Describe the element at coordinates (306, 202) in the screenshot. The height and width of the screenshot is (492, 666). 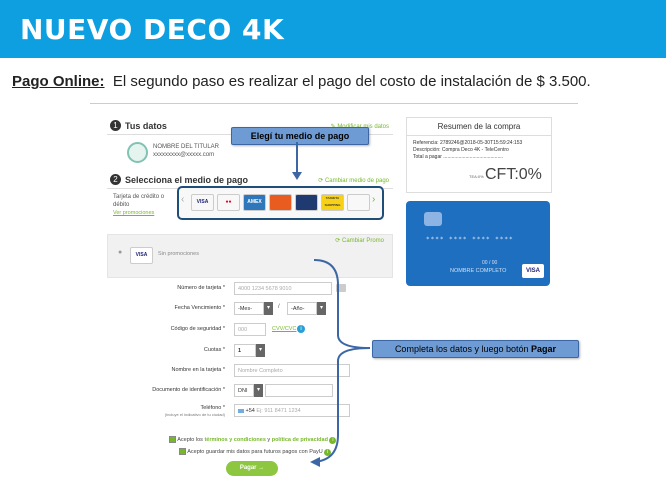
I see `card-cabal` at that location.